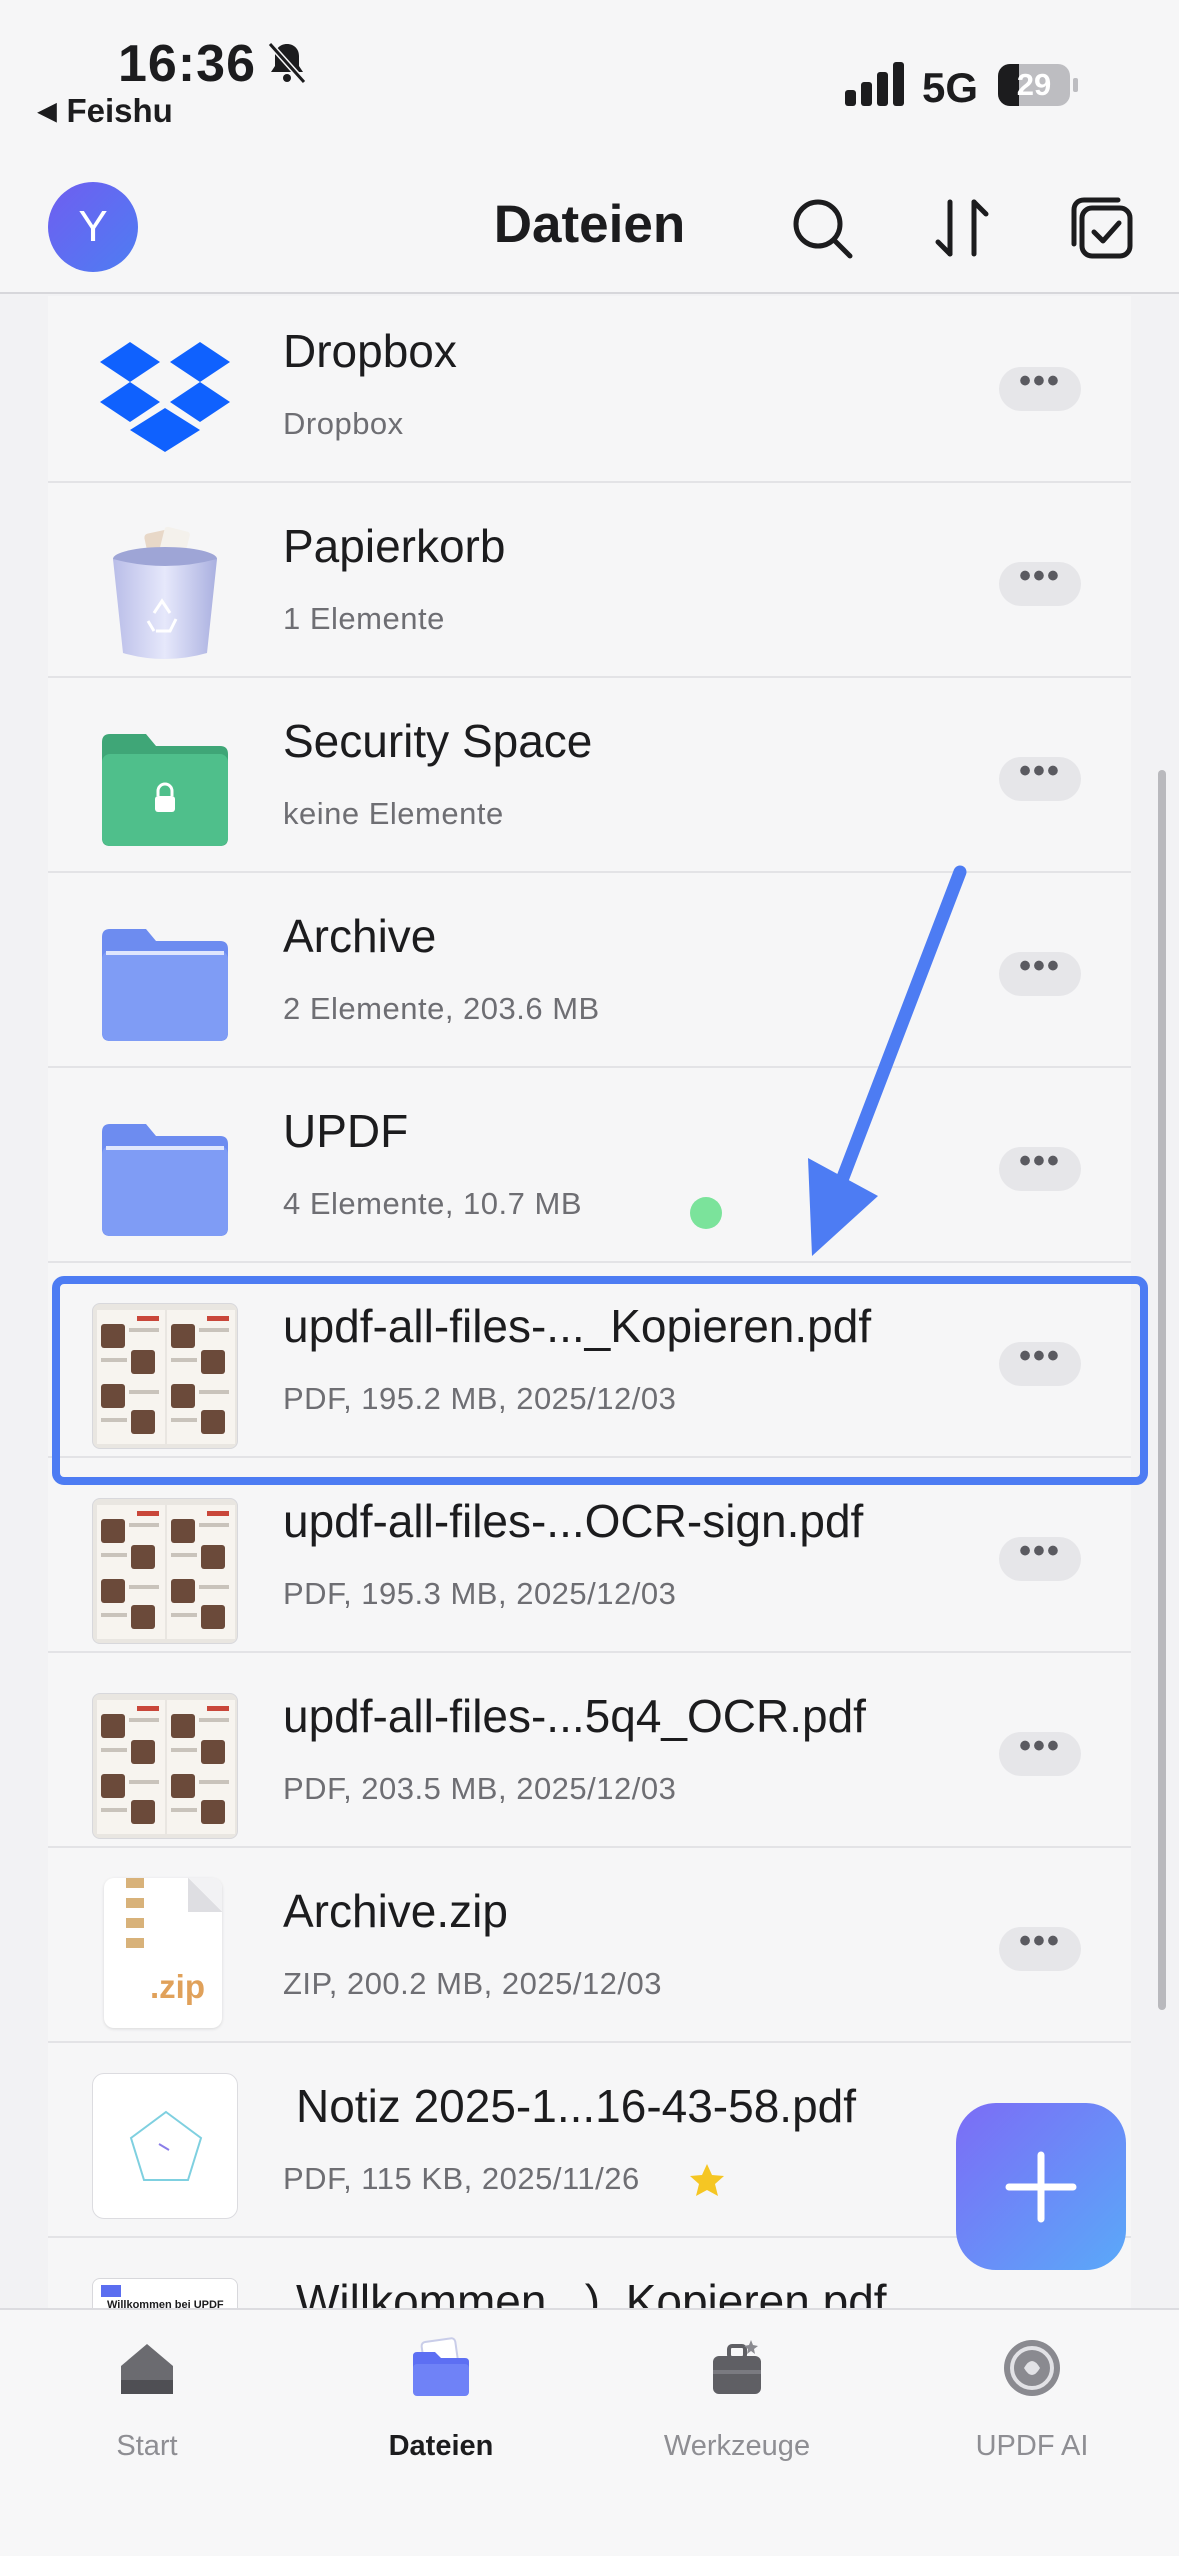  What do you see at coordinates (874, 84) in the screenshot?
I see `cellular-signal-icon` at bounding box center [874, 84].